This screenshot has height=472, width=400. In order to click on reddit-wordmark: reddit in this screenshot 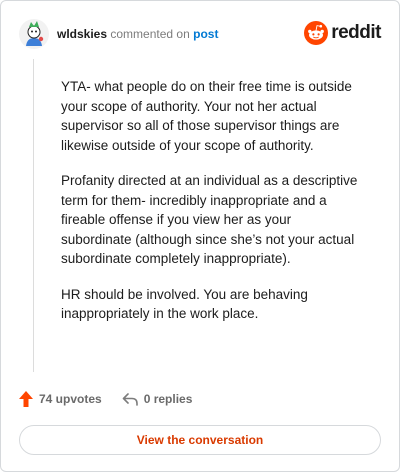, I will do `click(356, 32)`.